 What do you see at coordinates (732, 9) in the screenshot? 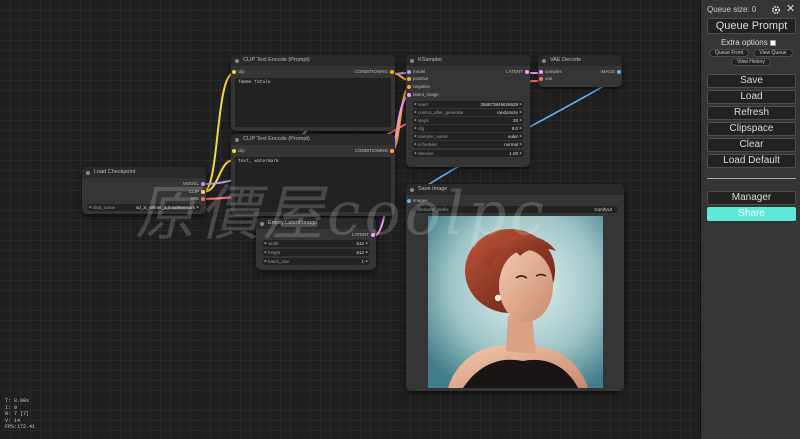
I see `queue-size-label: Queue size: 0` at bounding box center [732, 9].